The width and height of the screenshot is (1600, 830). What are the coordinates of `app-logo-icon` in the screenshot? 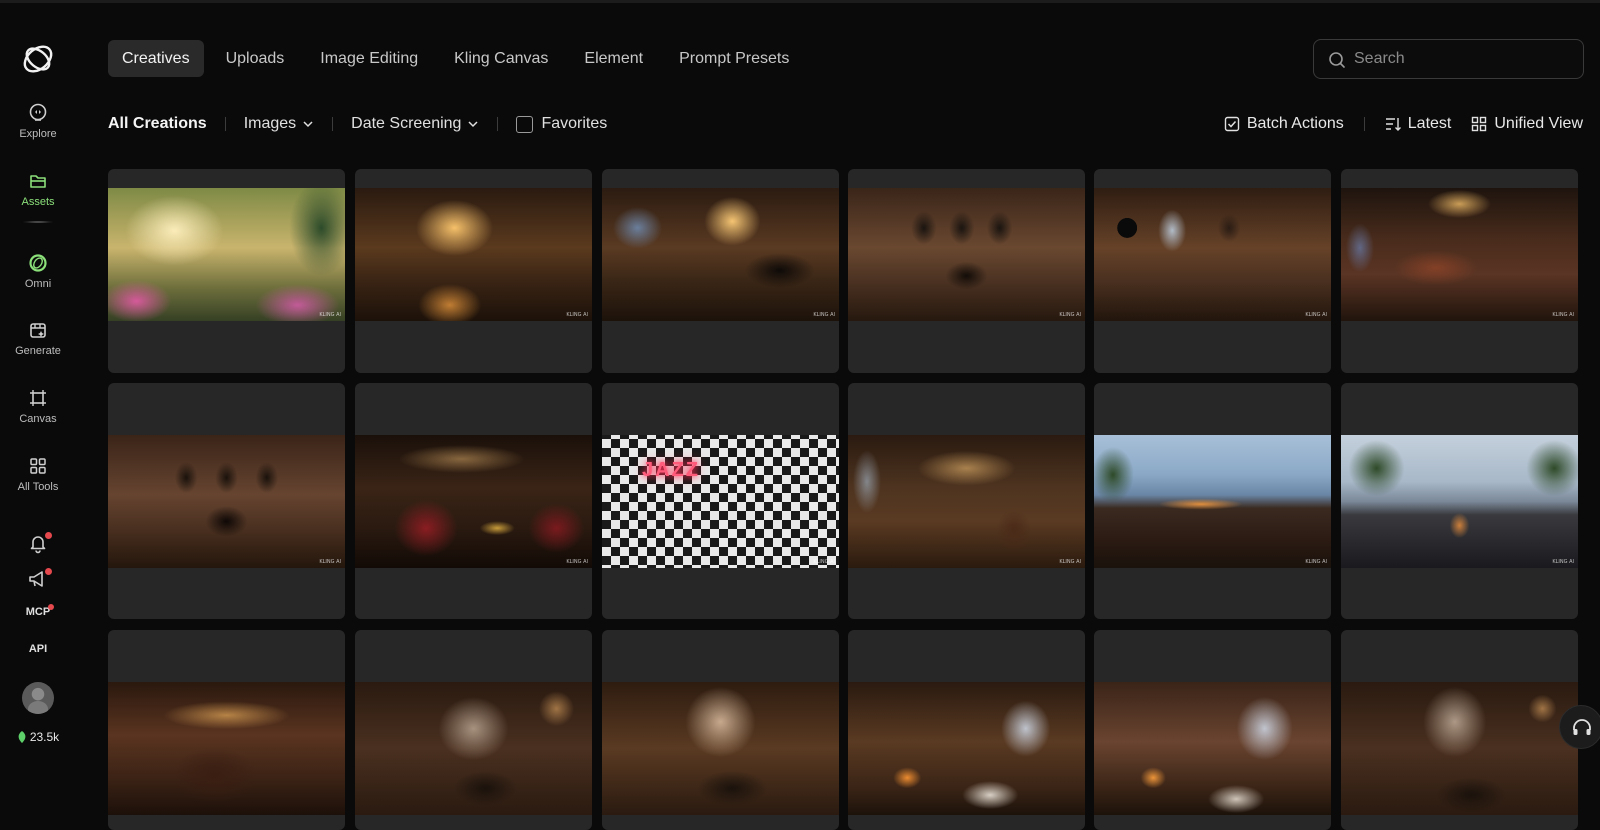 It's located at (38, 59).